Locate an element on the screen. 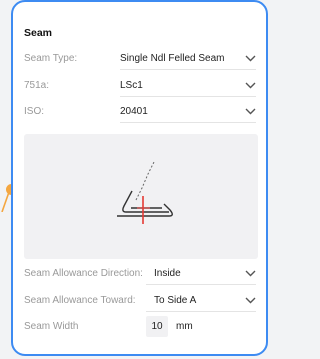  allowance-direction-select: Seam Allowance Direction: Inside is located at coordinates (140, 274).